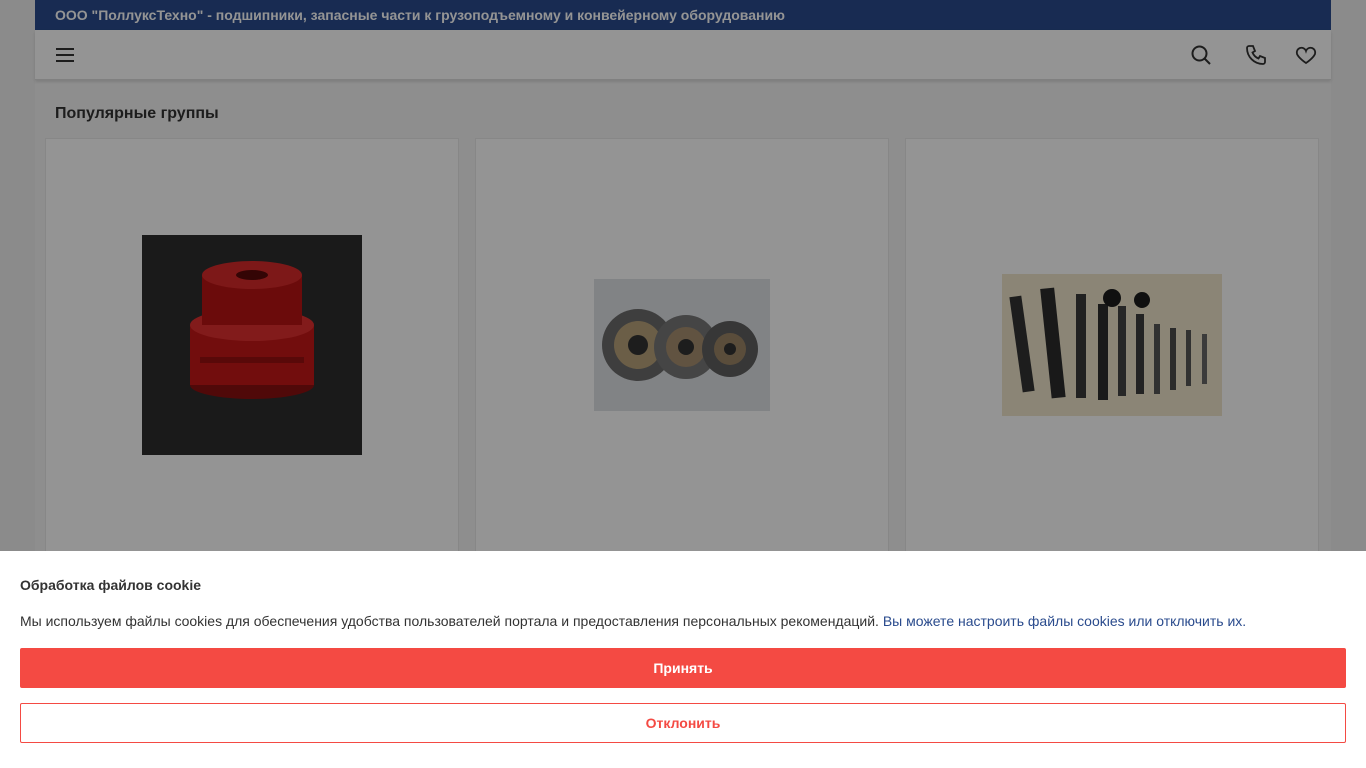  Describe the element at coordinates (111, 585) in the screenshot. I see `cookie-title: Обработка файлов cookie` at that location.